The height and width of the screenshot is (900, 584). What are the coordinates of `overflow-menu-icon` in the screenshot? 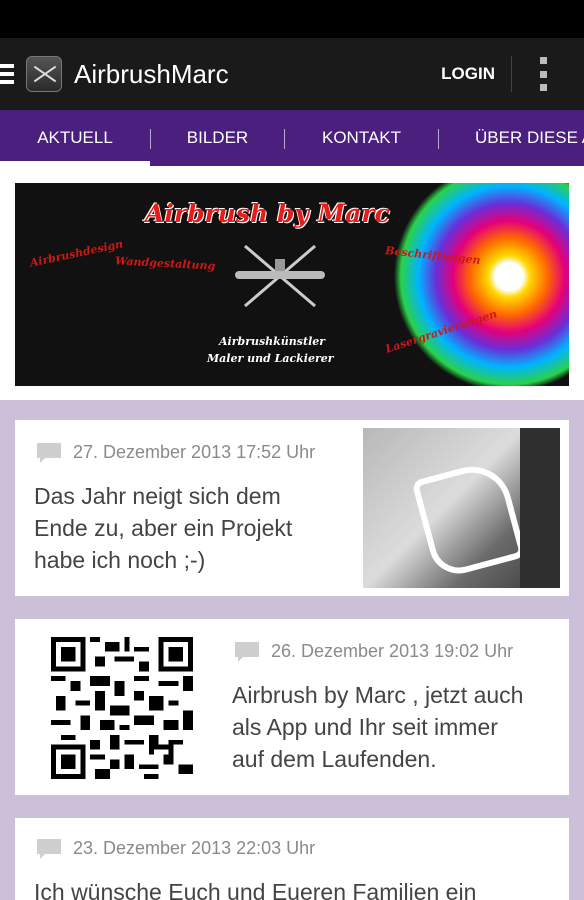 It's located at (544, 74).